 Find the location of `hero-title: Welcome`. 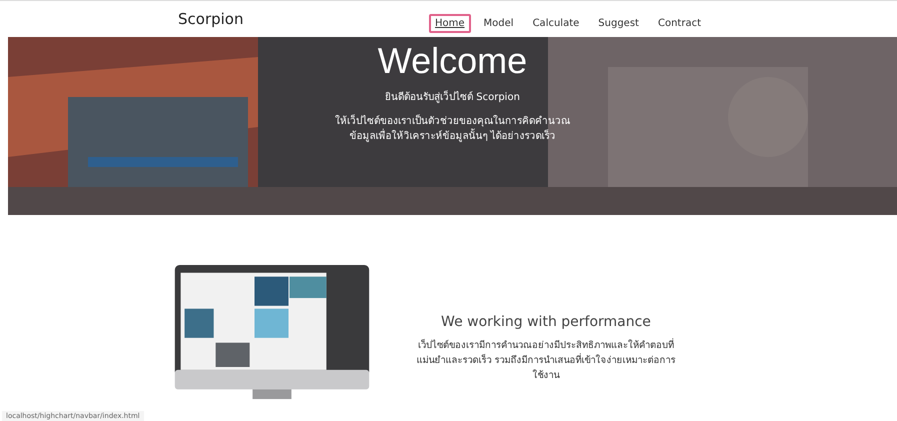

hero-title: Welcome is located at coordinates (453, 61).